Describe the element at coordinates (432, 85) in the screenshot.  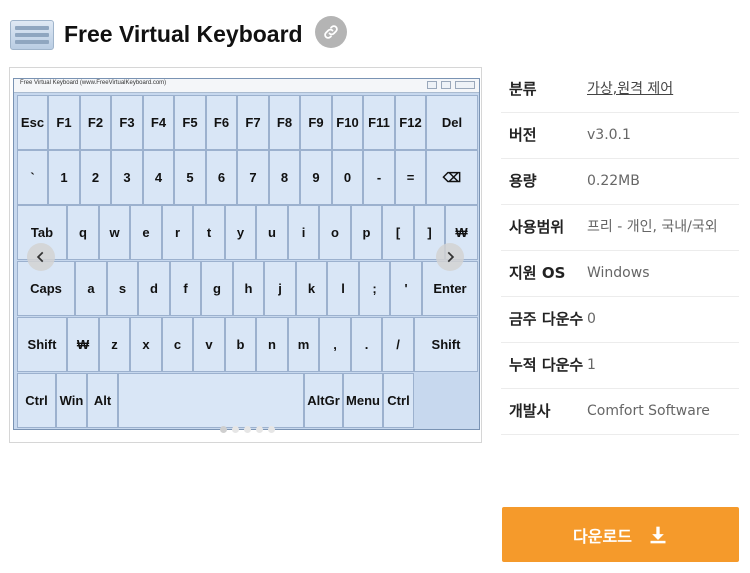
I see `minimize-icon` at that location.